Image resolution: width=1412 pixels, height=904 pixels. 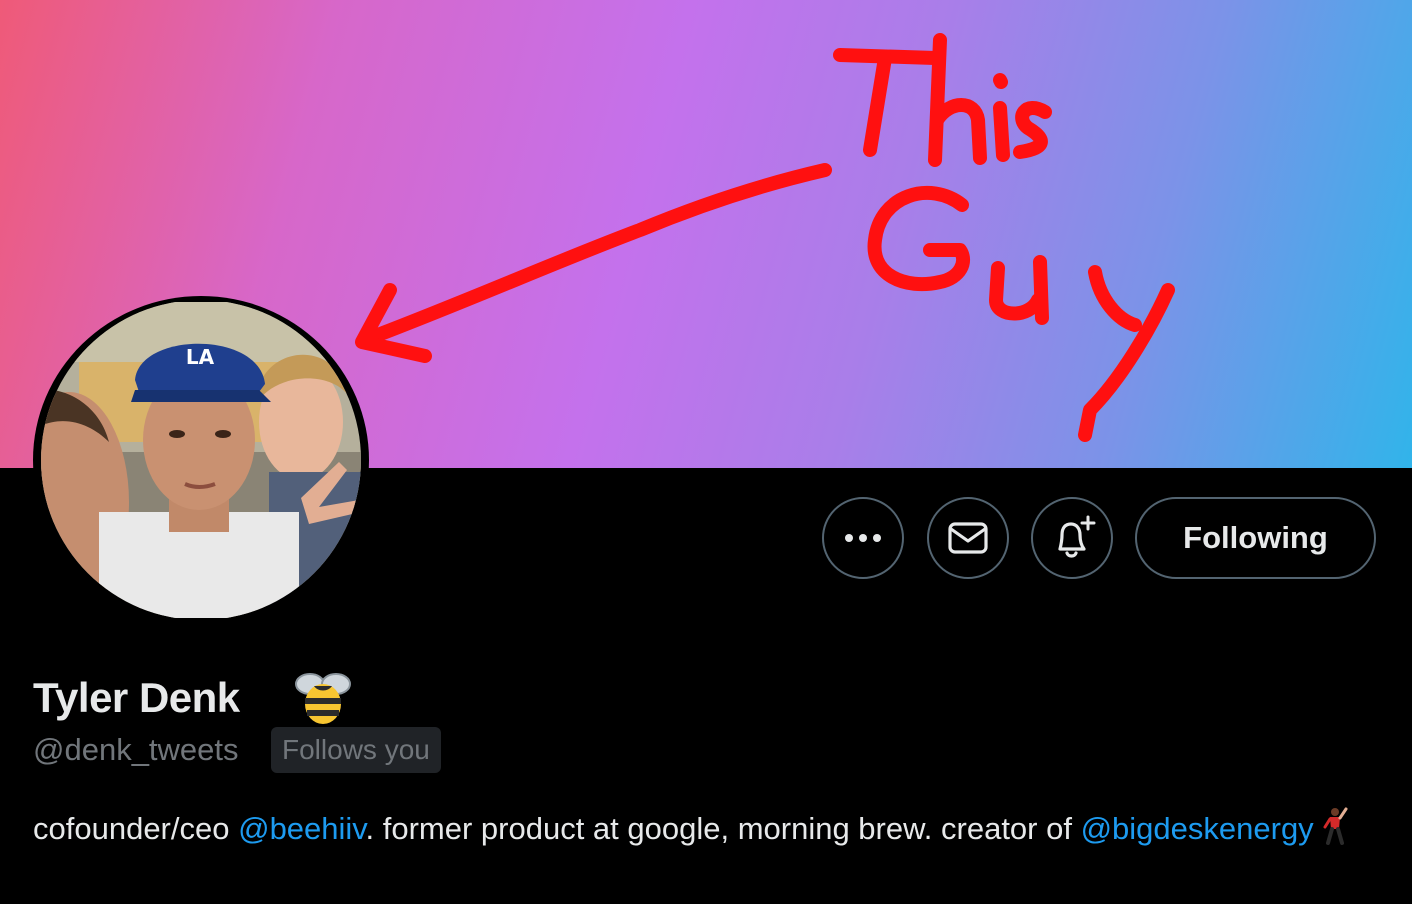 I want to click on mention-bigdeskenergy-link: @bigdeskenergy, so click(x=1197, y=828).